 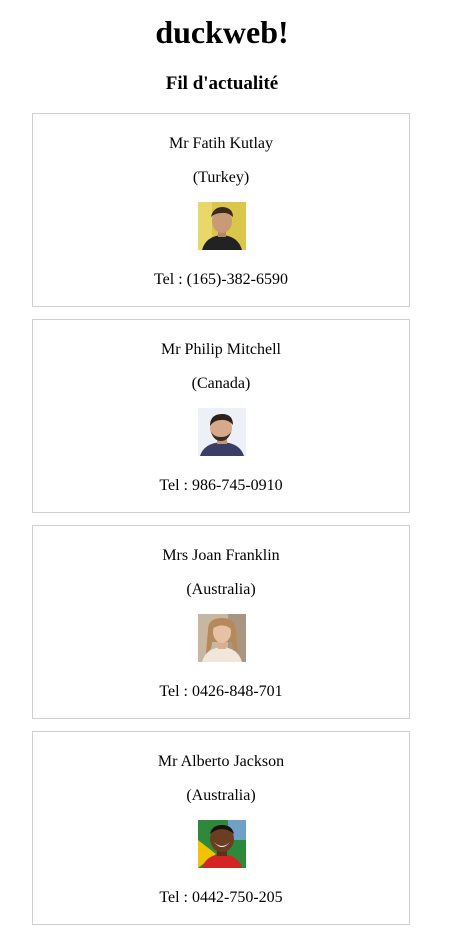 What do you see at coordinates (221, 177) in the screenshot?
I see `person-country: (Turkey)` at bounding box center [221, 177].